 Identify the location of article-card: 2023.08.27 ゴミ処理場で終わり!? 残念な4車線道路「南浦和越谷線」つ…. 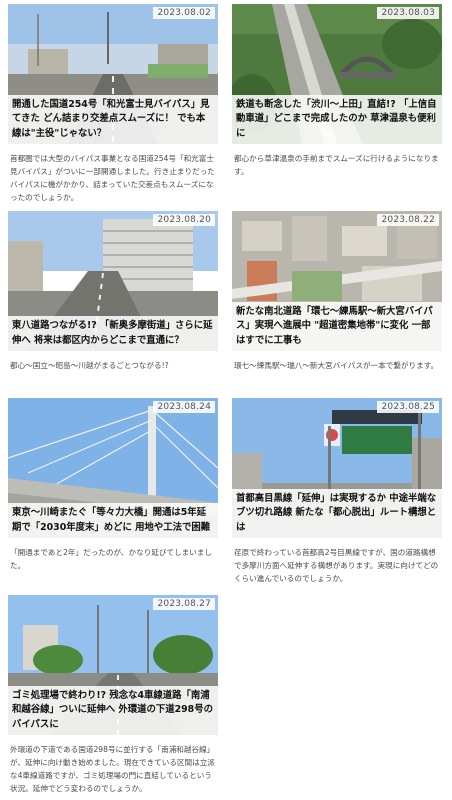
(113, 695).